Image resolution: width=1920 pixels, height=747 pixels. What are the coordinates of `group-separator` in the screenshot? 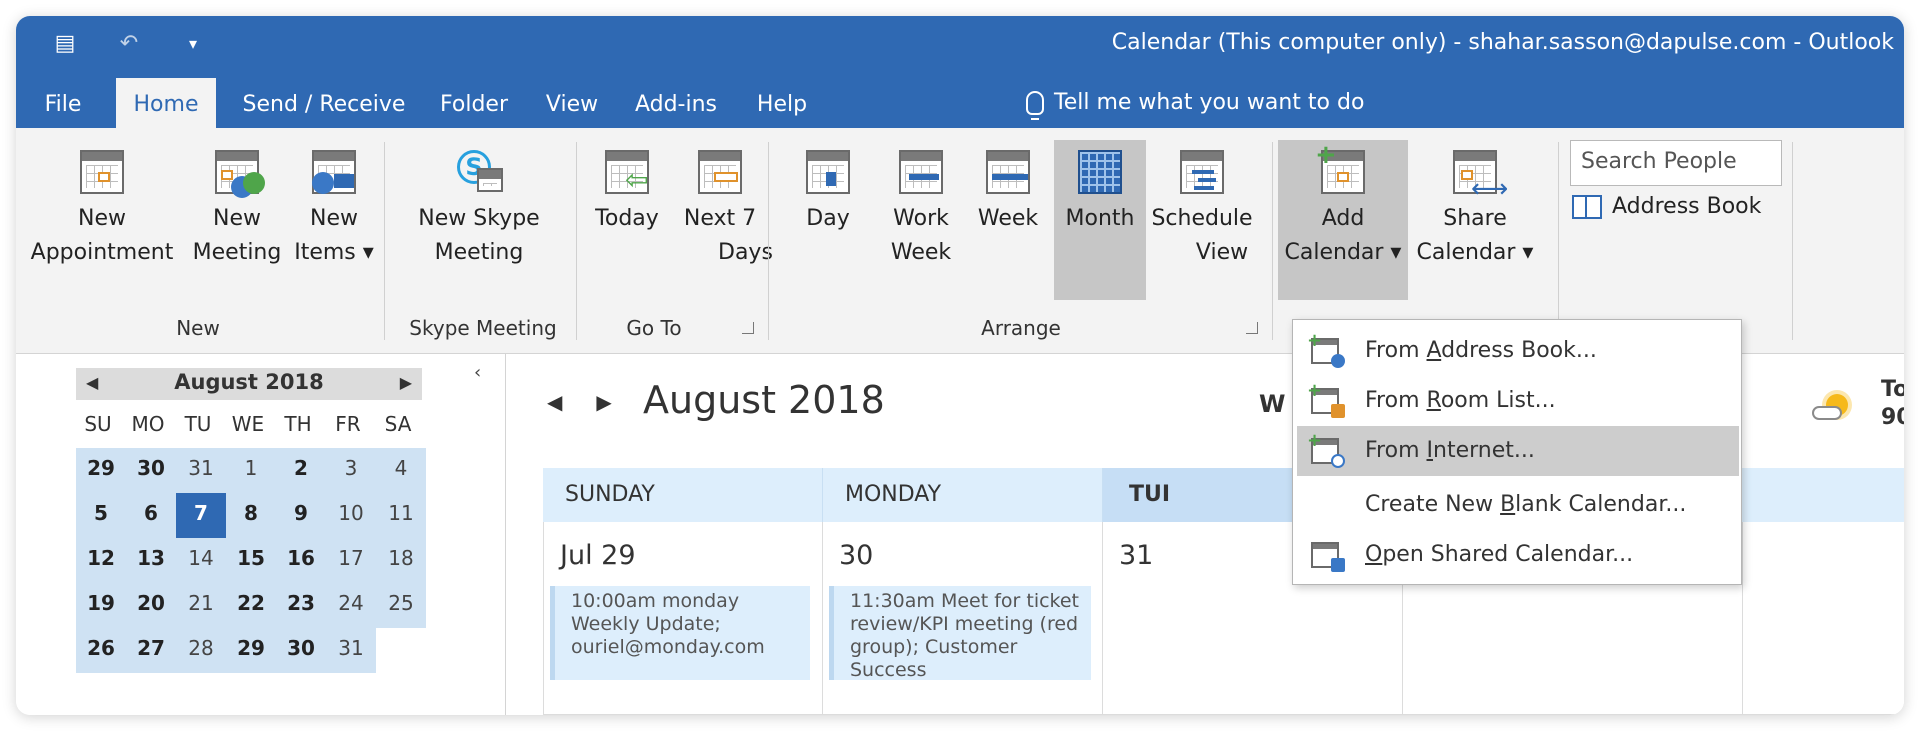 It's located at (1558, 241).